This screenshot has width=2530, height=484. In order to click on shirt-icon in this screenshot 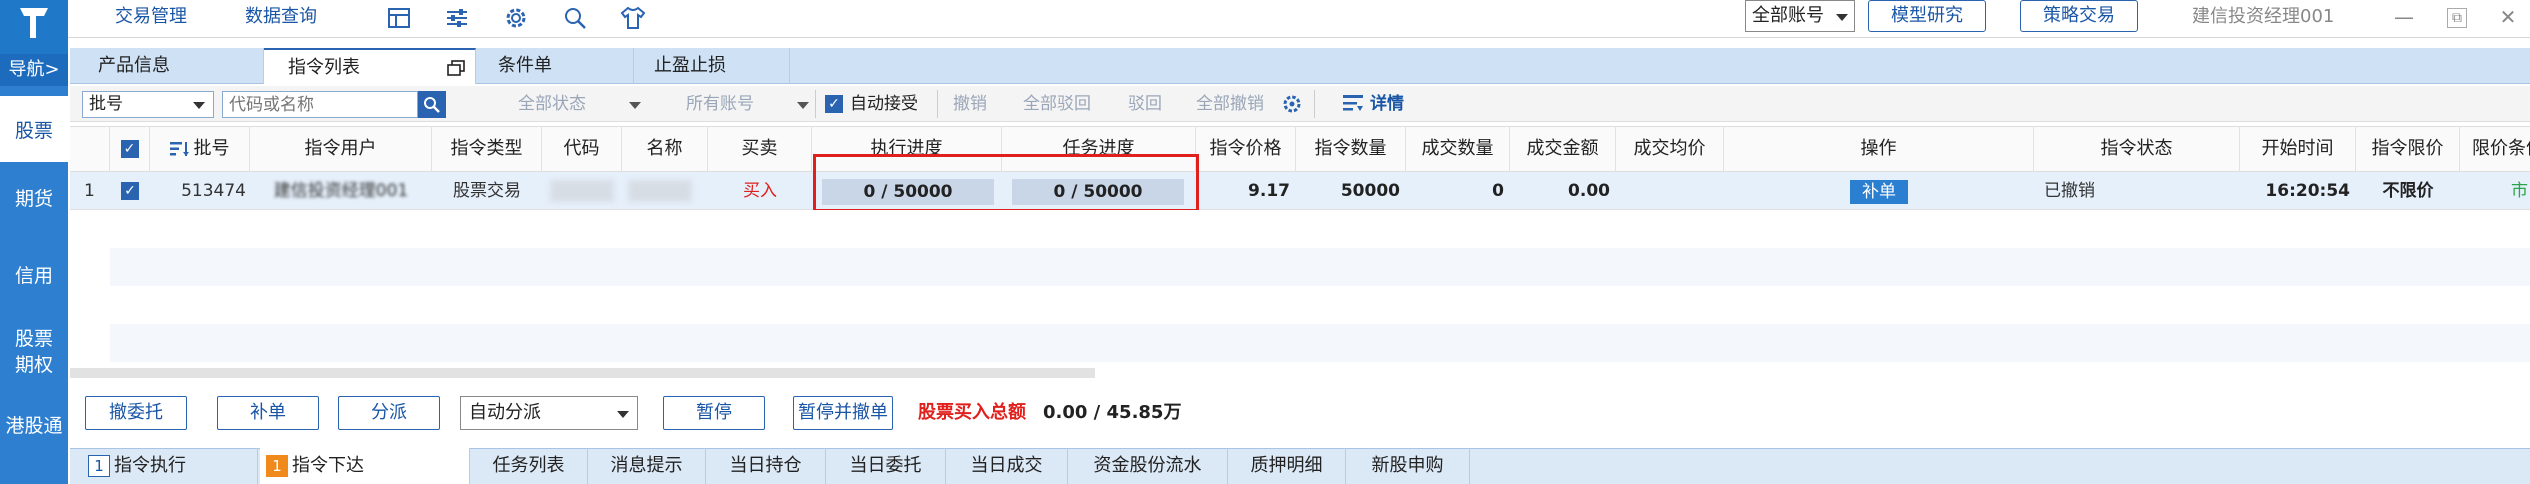, I will do `click(633, 18)`.